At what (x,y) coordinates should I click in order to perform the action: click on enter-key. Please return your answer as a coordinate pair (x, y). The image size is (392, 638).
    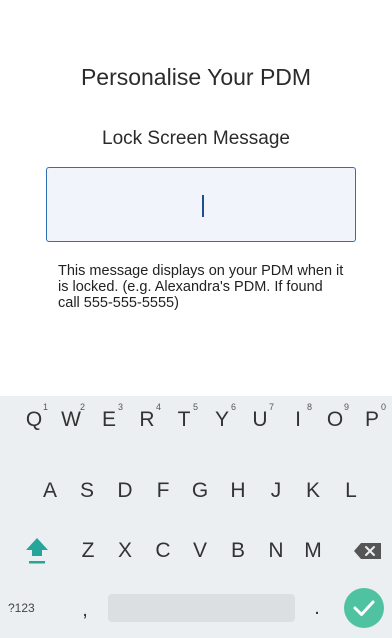
    Looking at the image, I should click on (364, 608).